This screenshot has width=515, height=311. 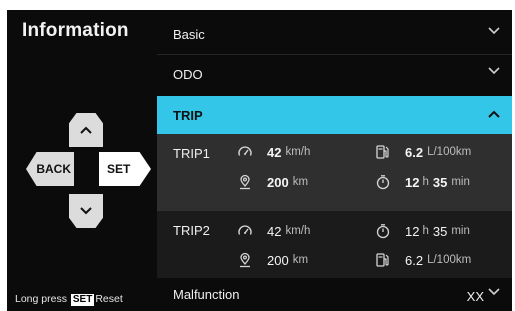 I want to click on reset-hint: Long press SET Reset, so click(x=69, y=299).